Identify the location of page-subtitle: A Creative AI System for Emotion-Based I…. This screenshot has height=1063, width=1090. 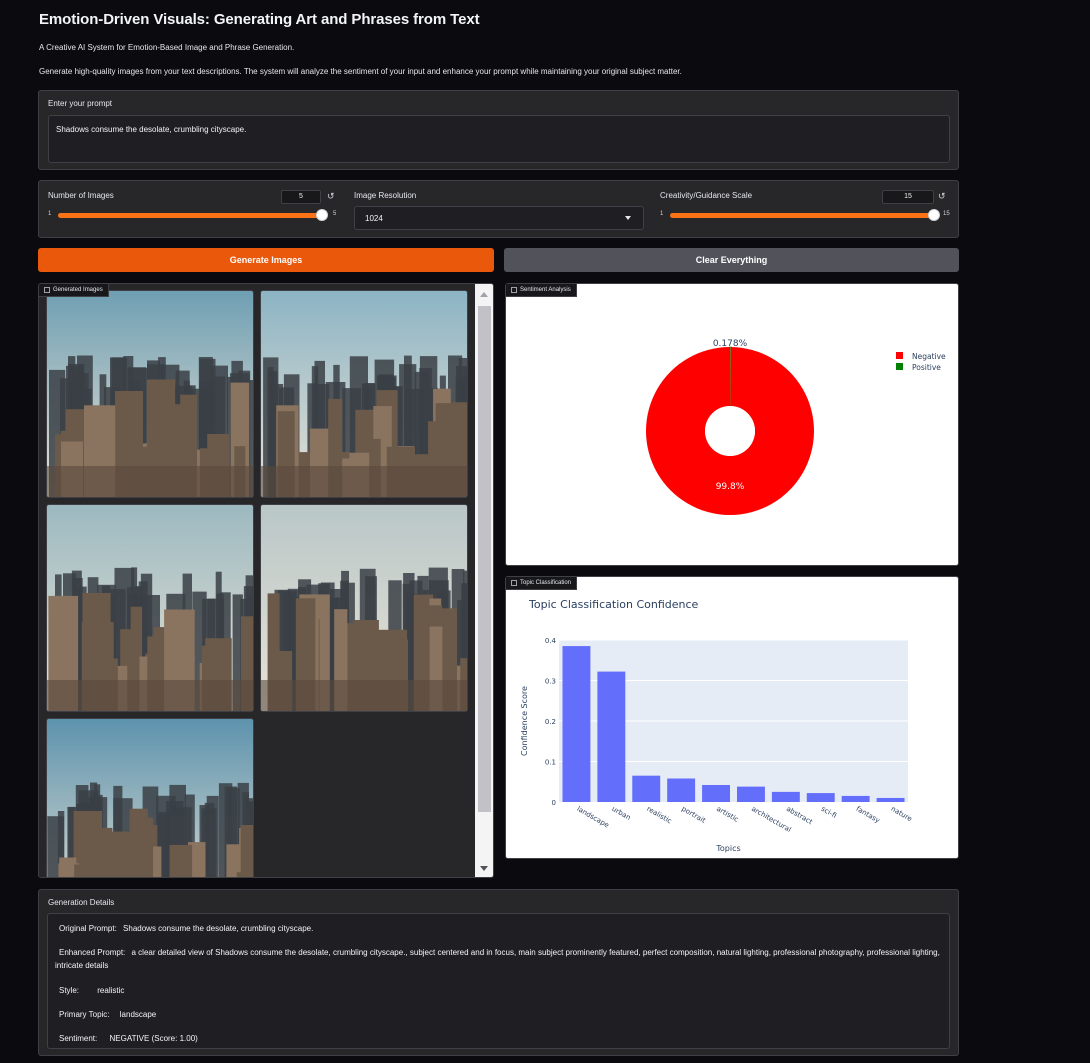
(167, 47).